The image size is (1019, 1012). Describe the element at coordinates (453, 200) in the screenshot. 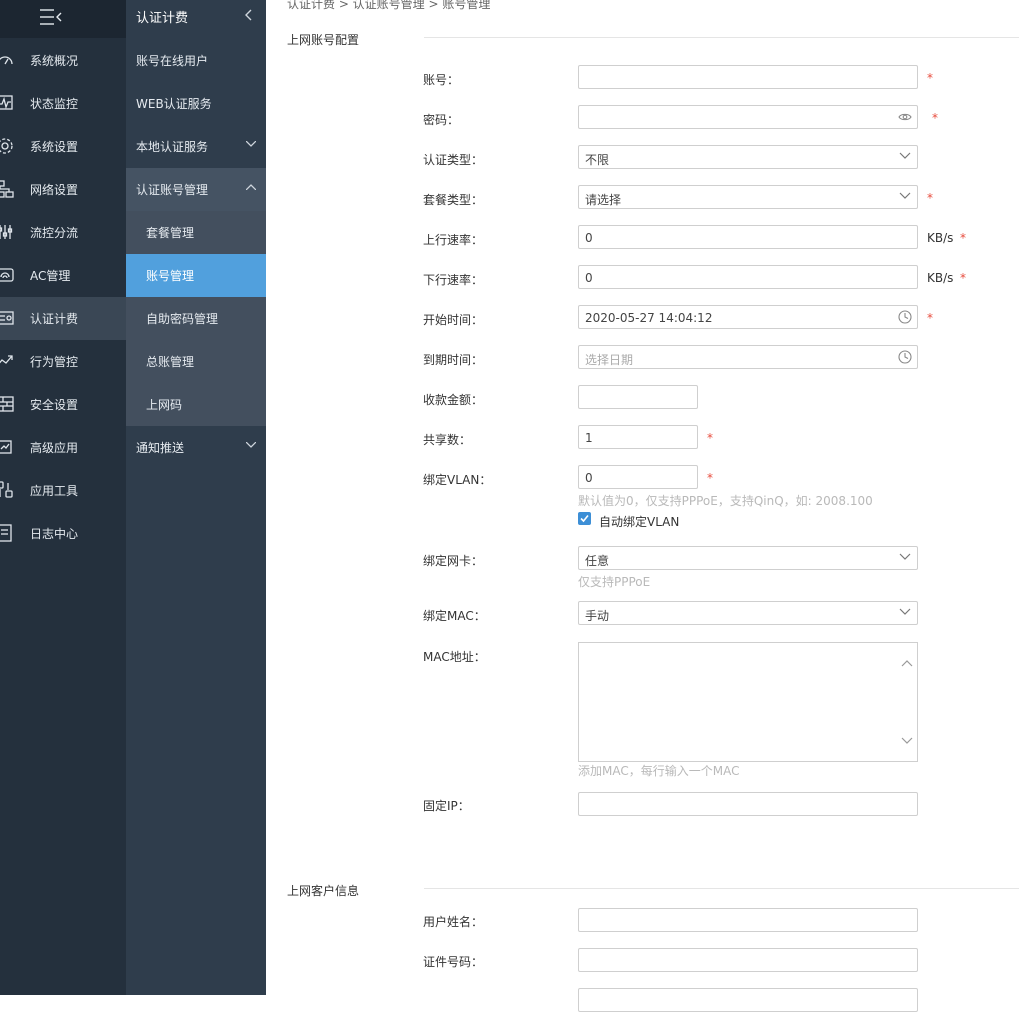

I see `package-type-label: 套餐类型：` at that location.